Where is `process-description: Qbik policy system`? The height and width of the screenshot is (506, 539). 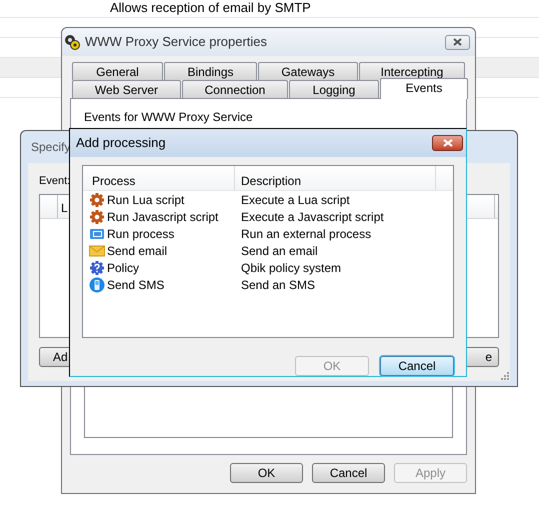 process-description: Qbik policy system is located at coordinates (291, 269).